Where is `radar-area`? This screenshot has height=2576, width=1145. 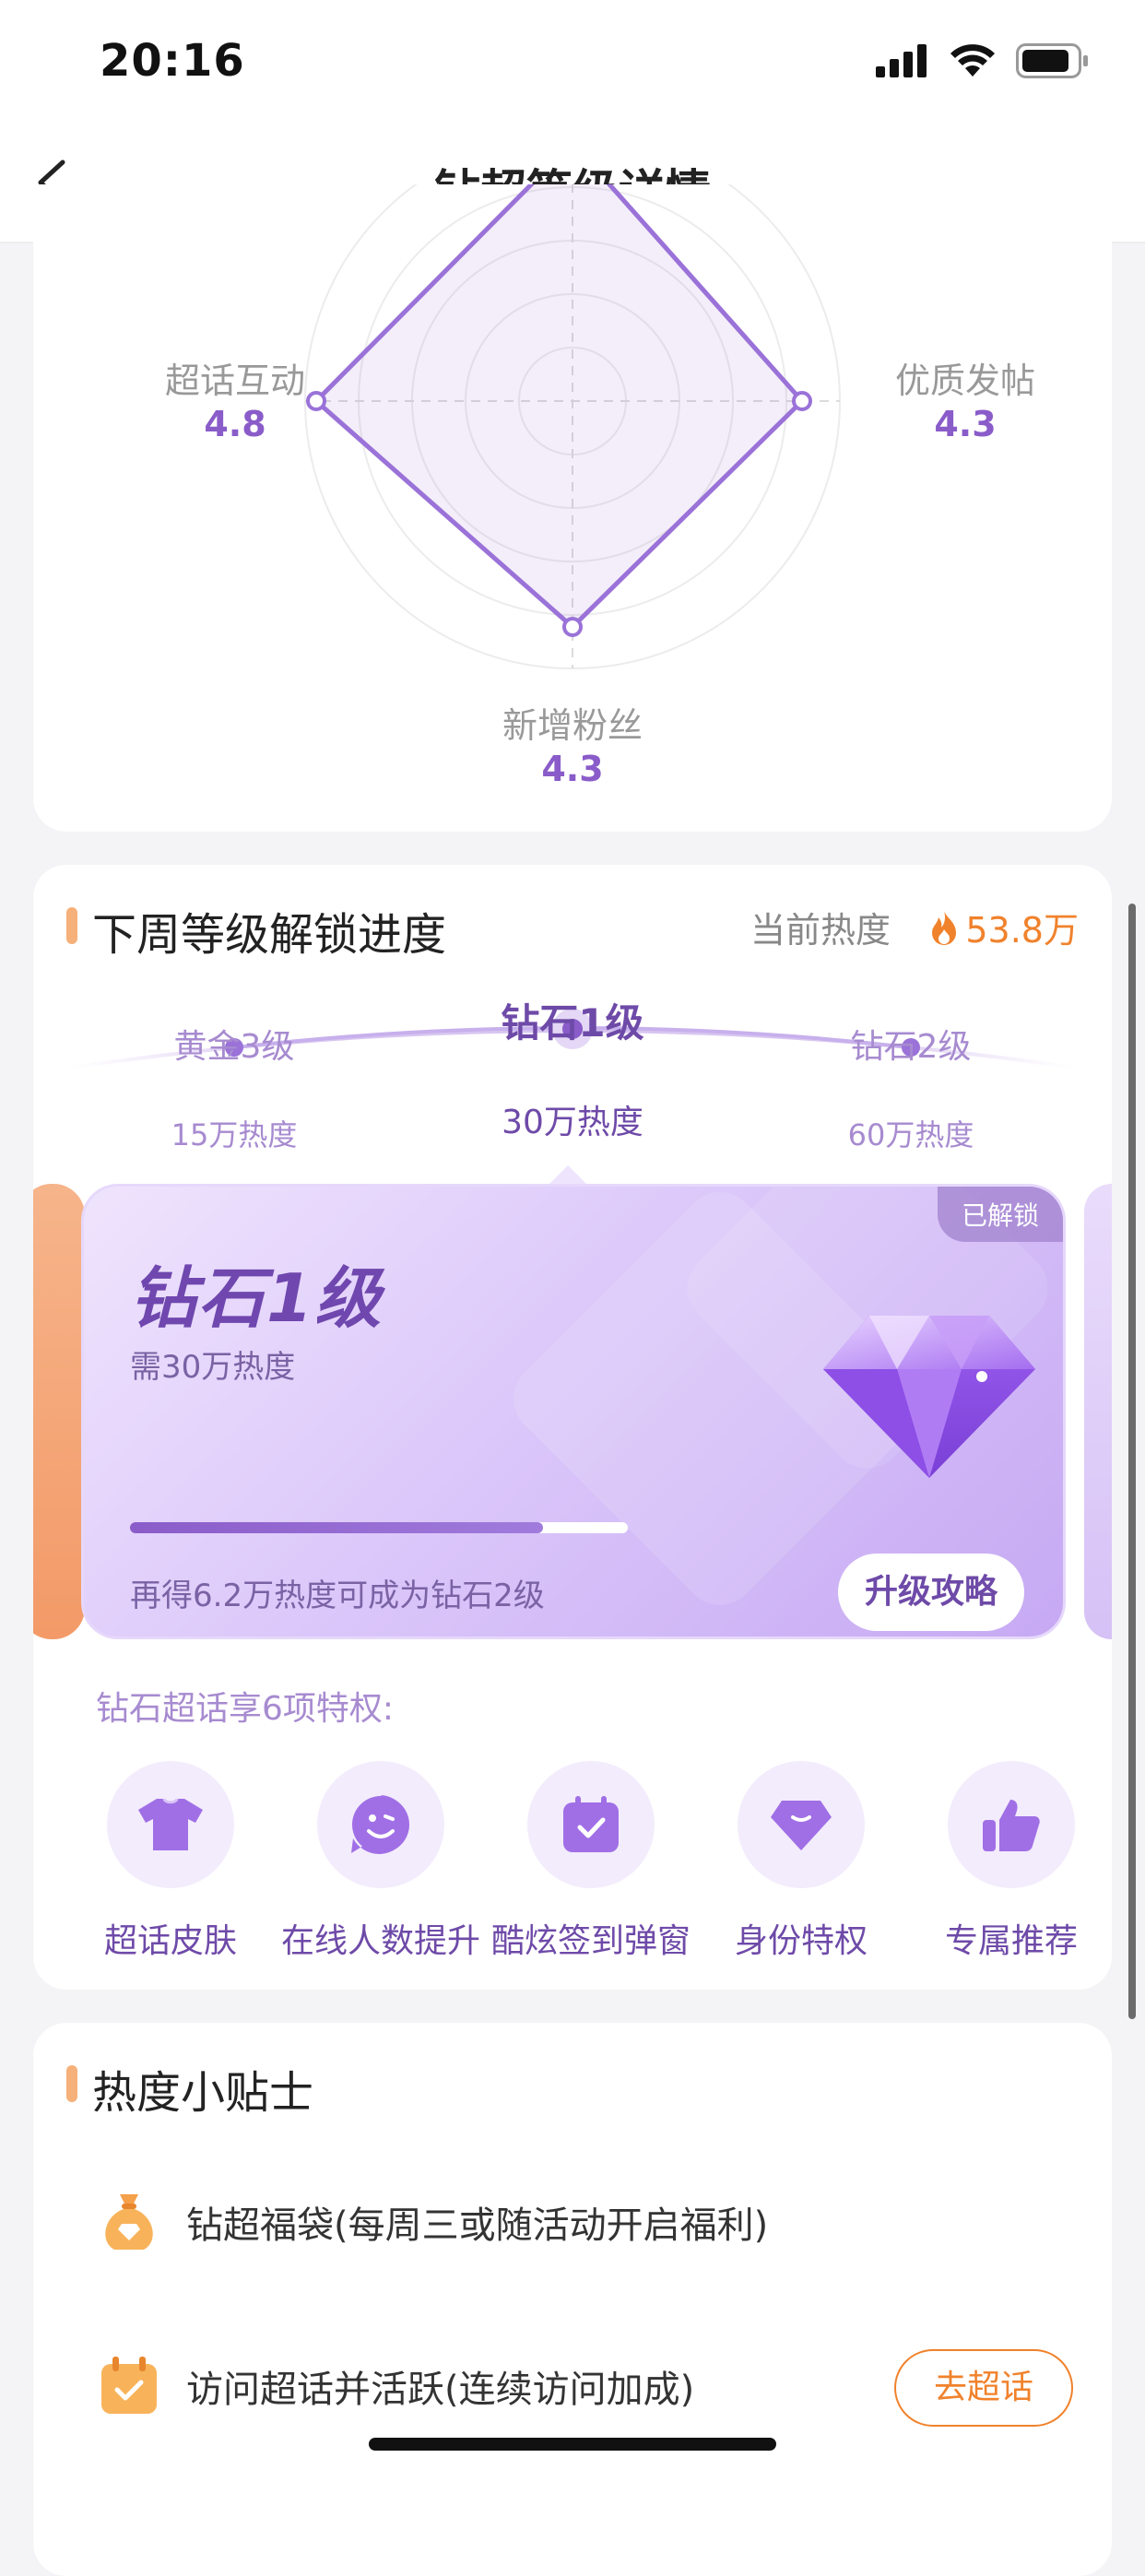
radar-area is located at coordinates (559, 407).